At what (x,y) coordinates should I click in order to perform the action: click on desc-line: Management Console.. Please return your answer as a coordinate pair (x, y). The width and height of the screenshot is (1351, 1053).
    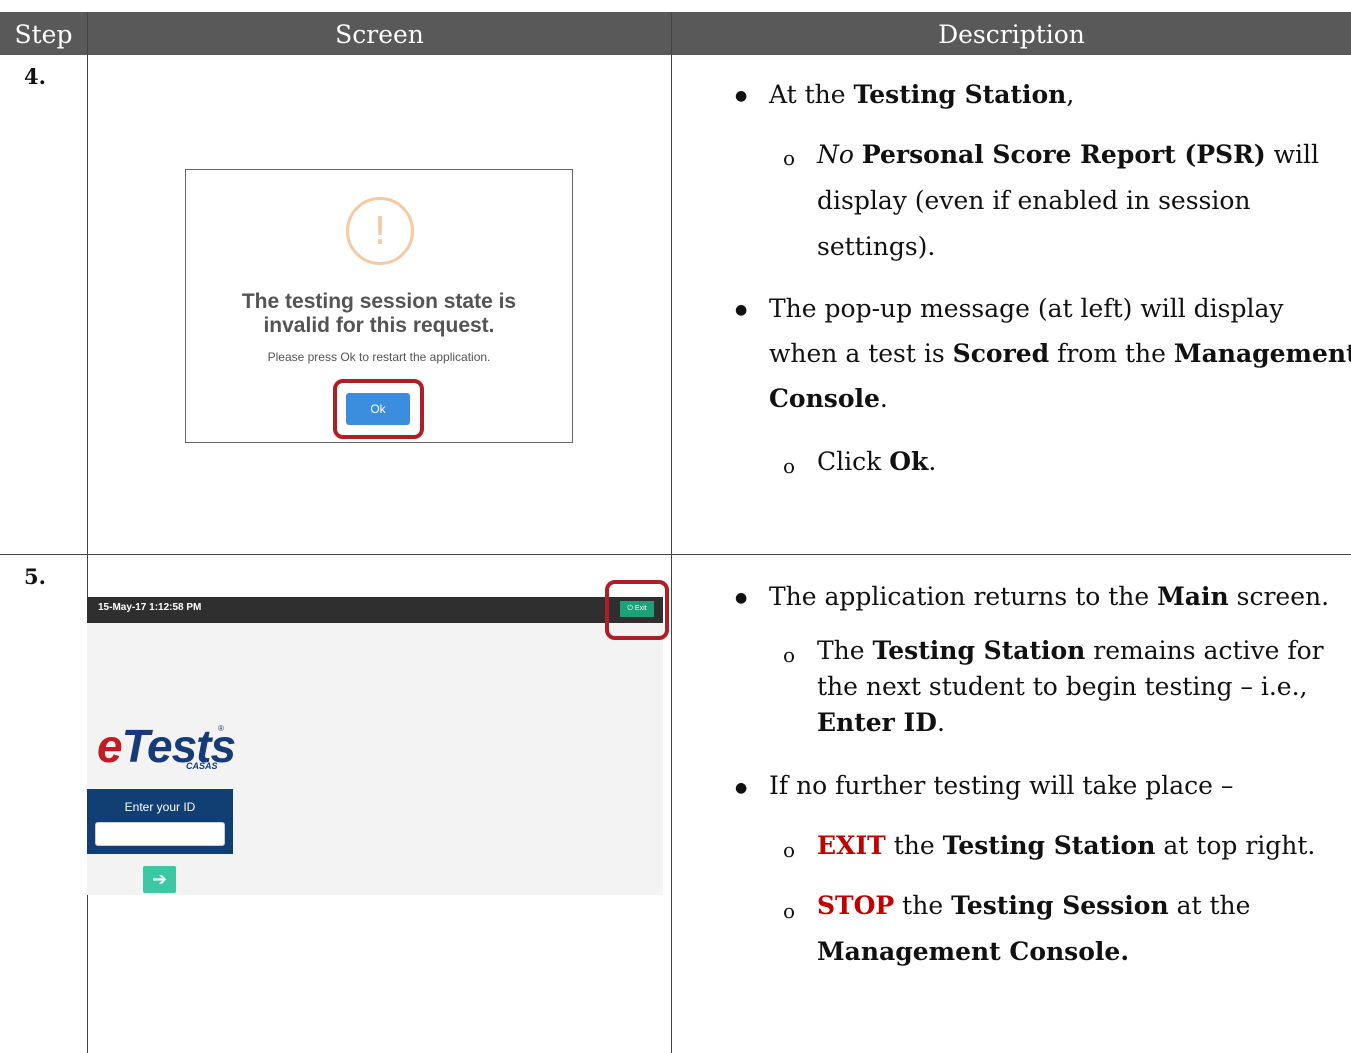
    Looking at the image, I should click on (973, 951).